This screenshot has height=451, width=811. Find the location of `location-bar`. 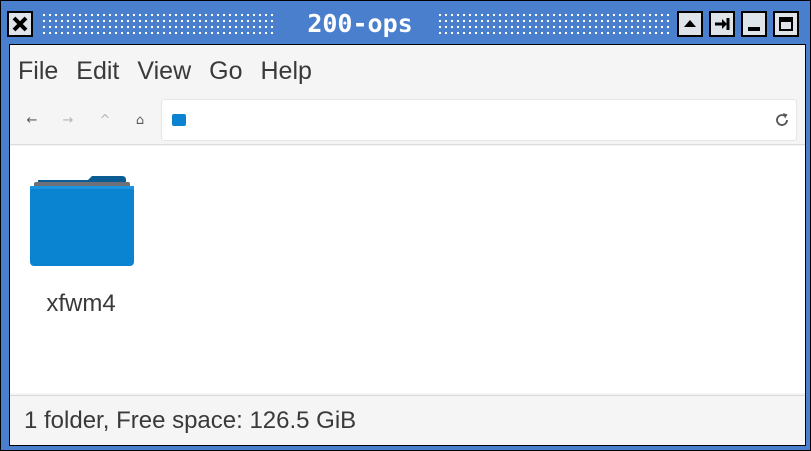

location-bar is located at coordinates (479, 120).